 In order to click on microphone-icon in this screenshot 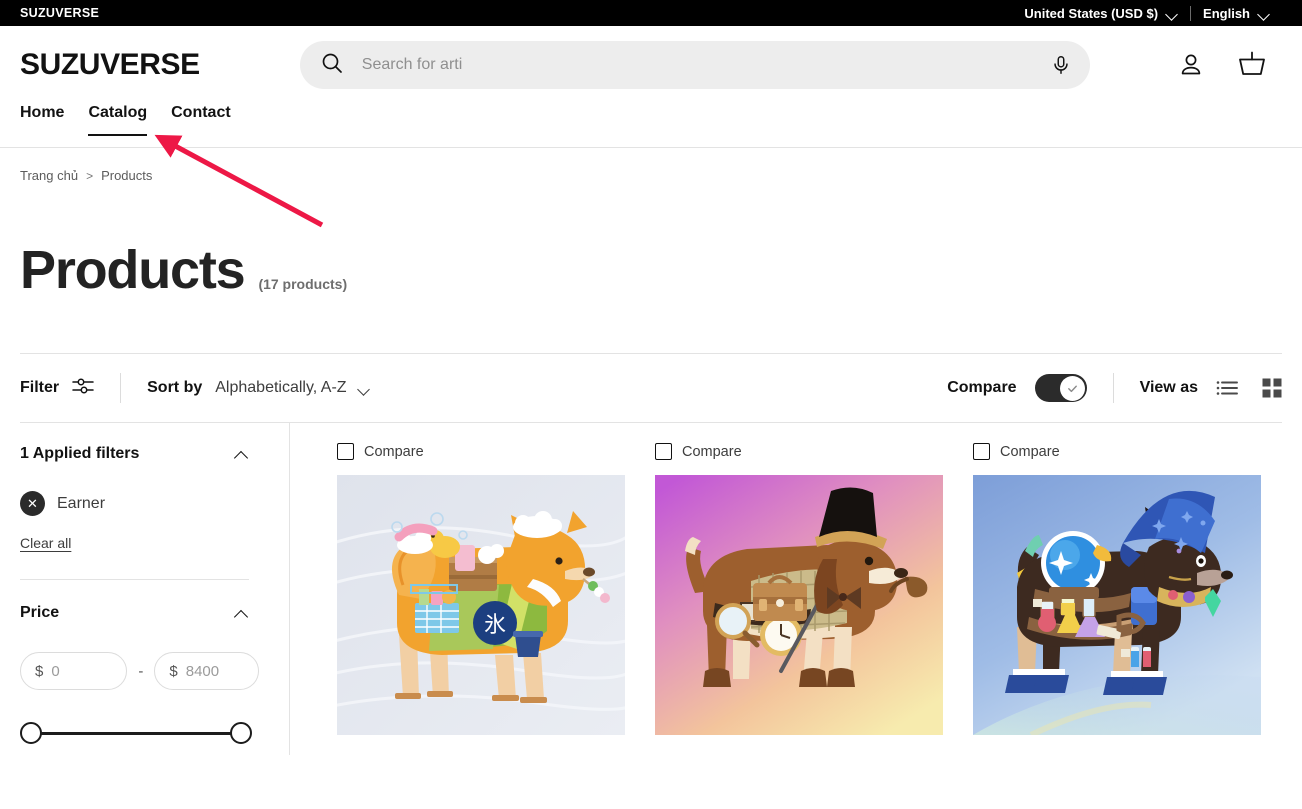, I will do `click(1061, 65)`.